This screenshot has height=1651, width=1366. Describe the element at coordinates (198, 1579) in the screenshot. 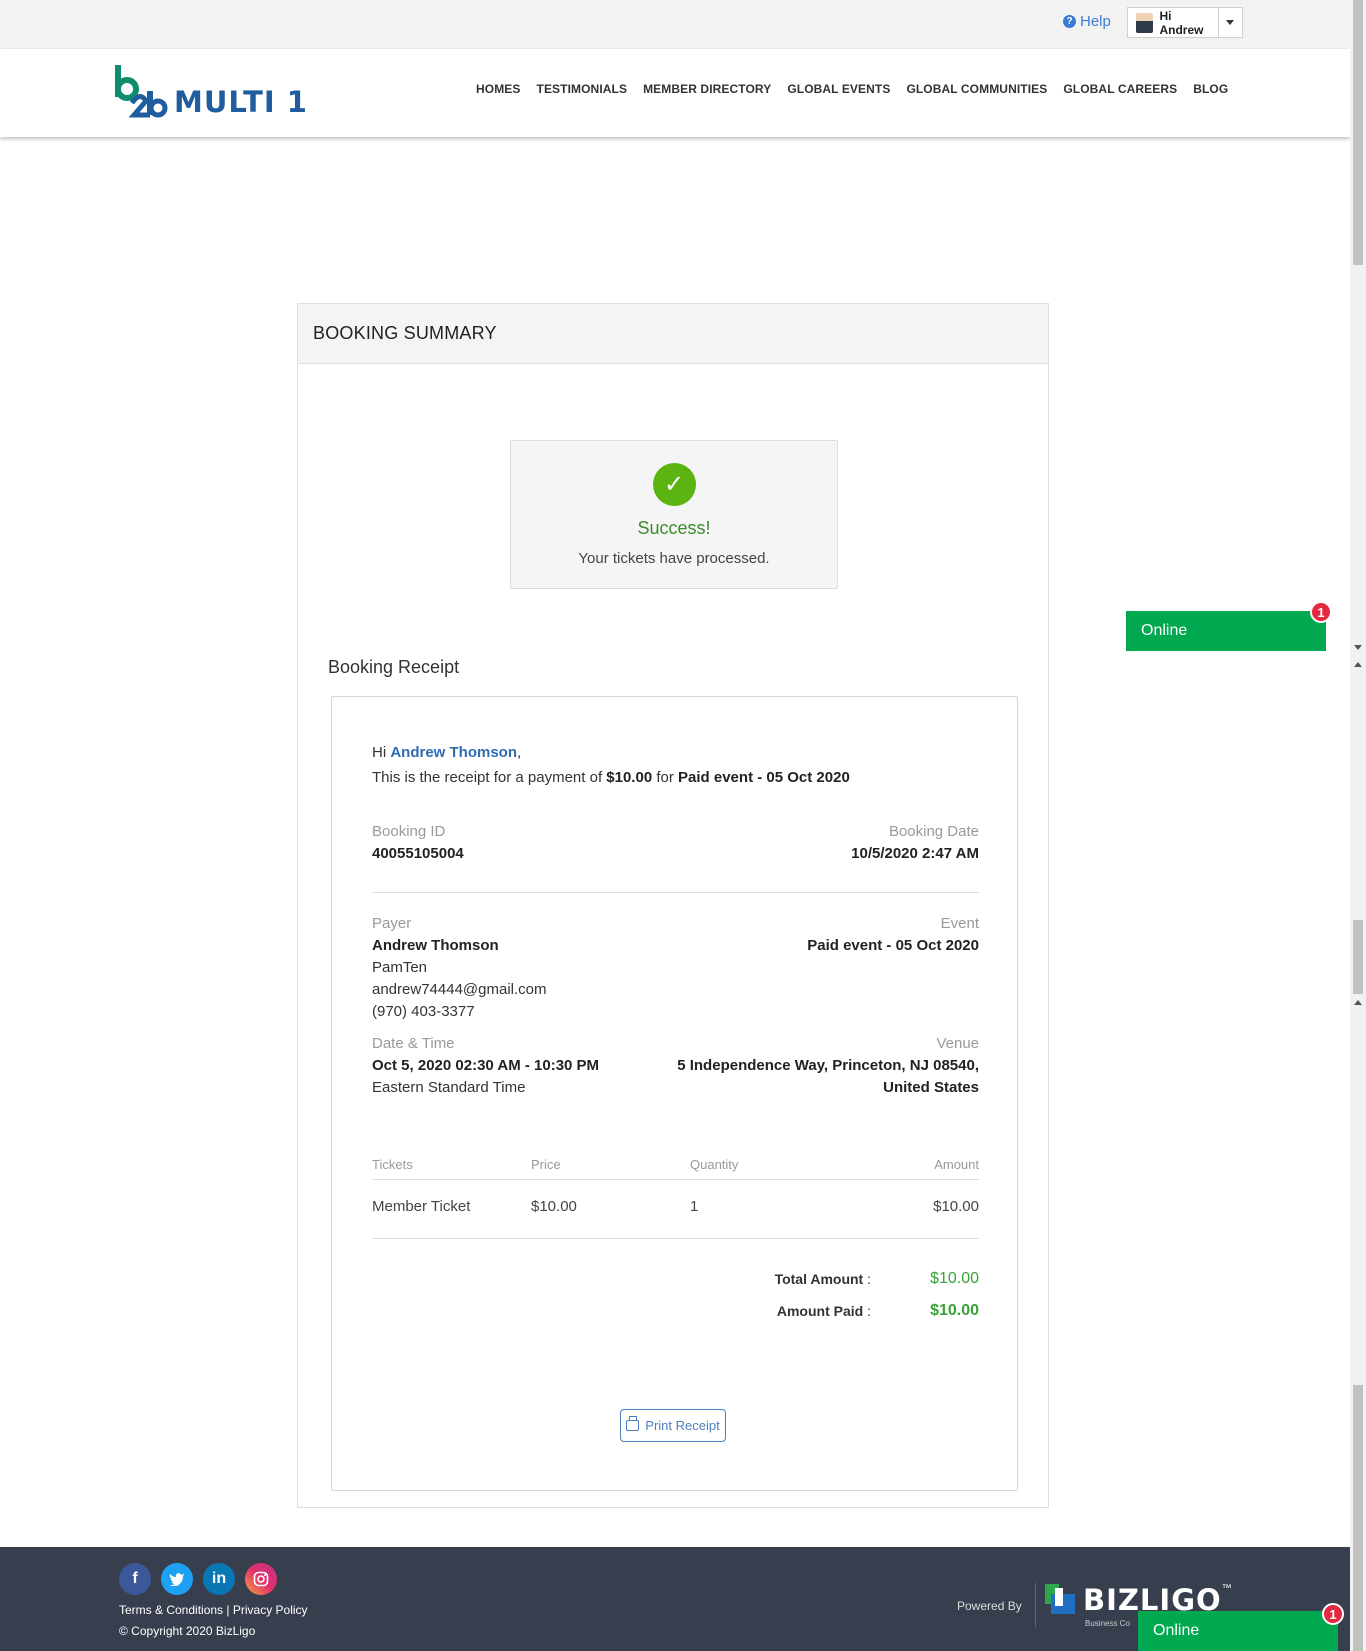

I see `social-links: f in` at that location.